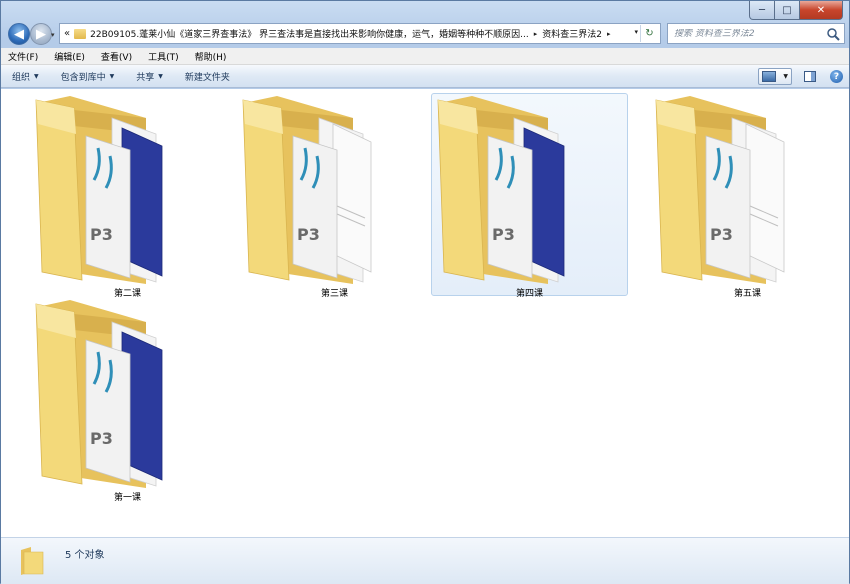  Describe the element at coordinates (23, 56) in the screenshot. I see `menu-item: 文件(F)` at that location.